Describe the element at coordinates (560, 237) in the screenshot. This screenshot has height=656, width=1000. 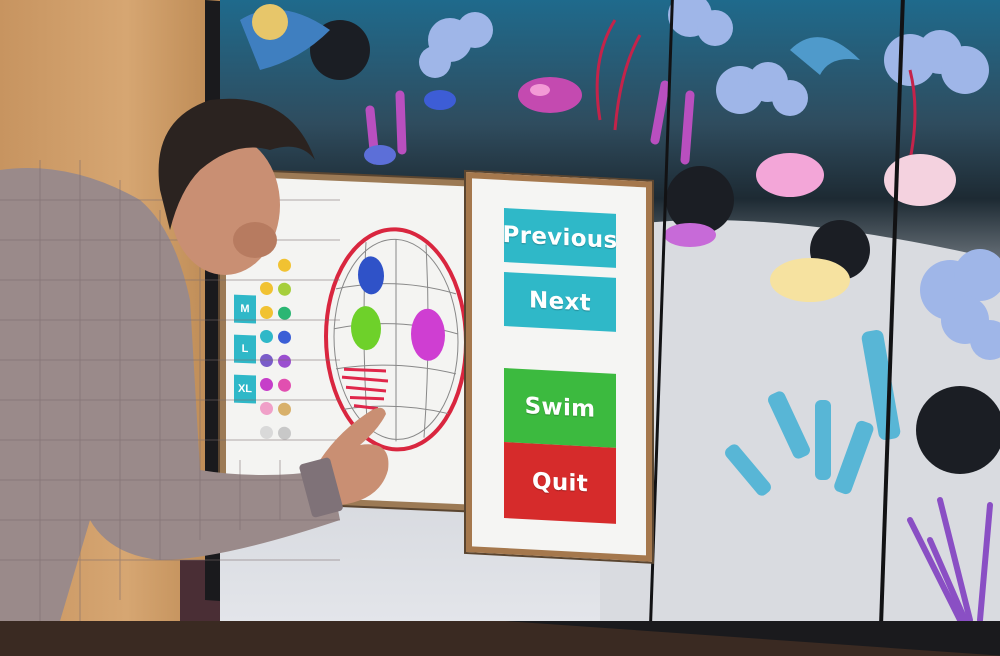
I see `previous-button: Previous` at that location.